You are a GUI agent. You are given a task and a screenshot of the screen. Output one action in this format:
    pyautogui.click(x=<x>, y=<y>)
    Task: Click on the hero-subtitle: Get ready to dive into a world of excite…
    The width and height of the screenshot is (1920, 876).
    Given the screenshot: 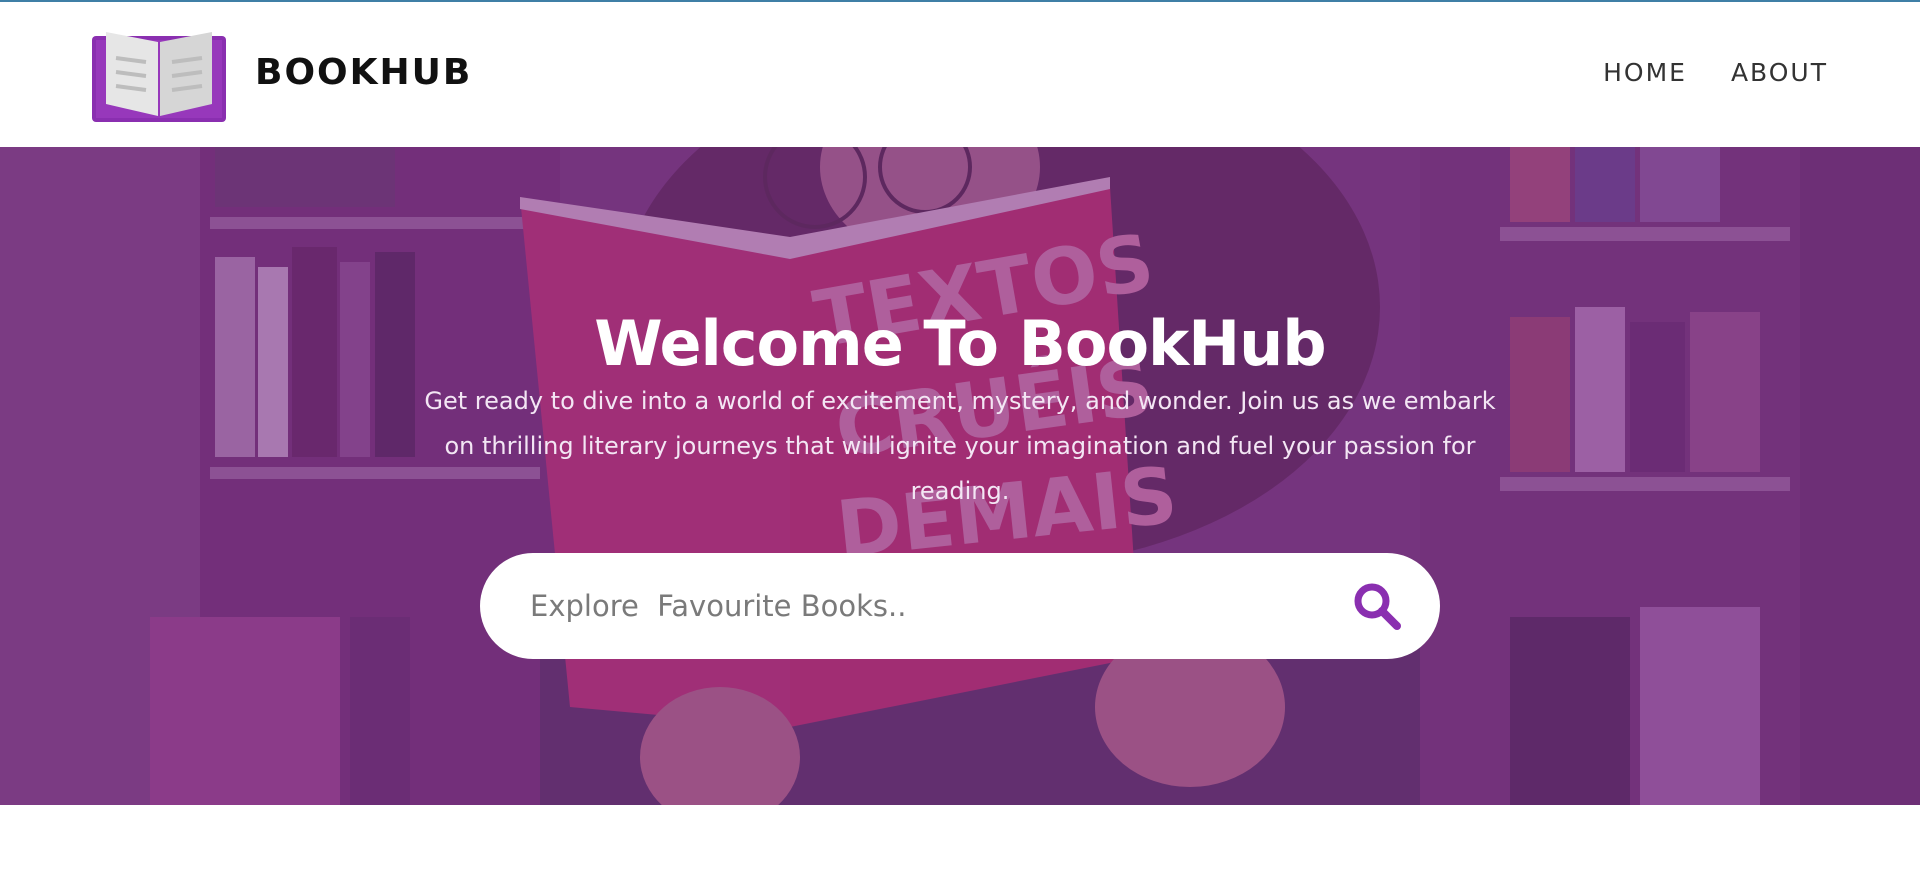 What is the action you would take?
    pyautogui.click(x=960, y=446)
    